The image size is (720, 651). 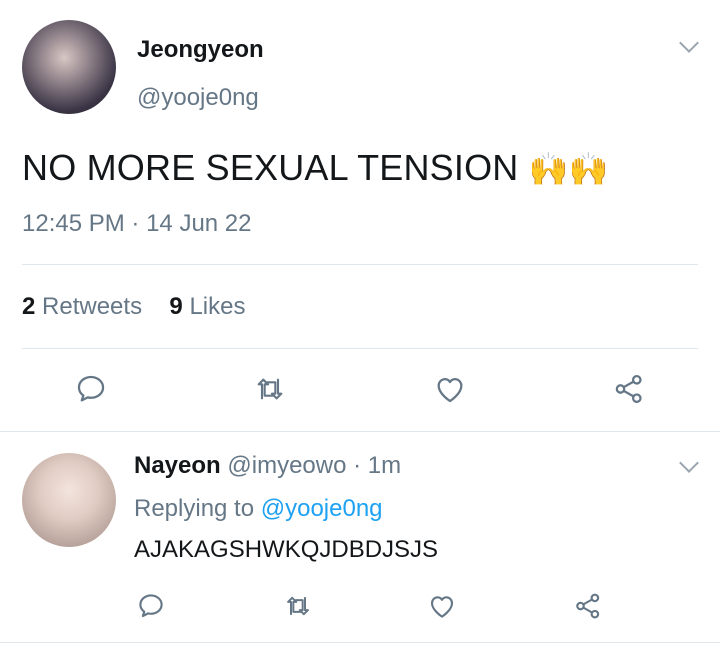 I want to click on likes-count: 9, so click(x=176, y=306).